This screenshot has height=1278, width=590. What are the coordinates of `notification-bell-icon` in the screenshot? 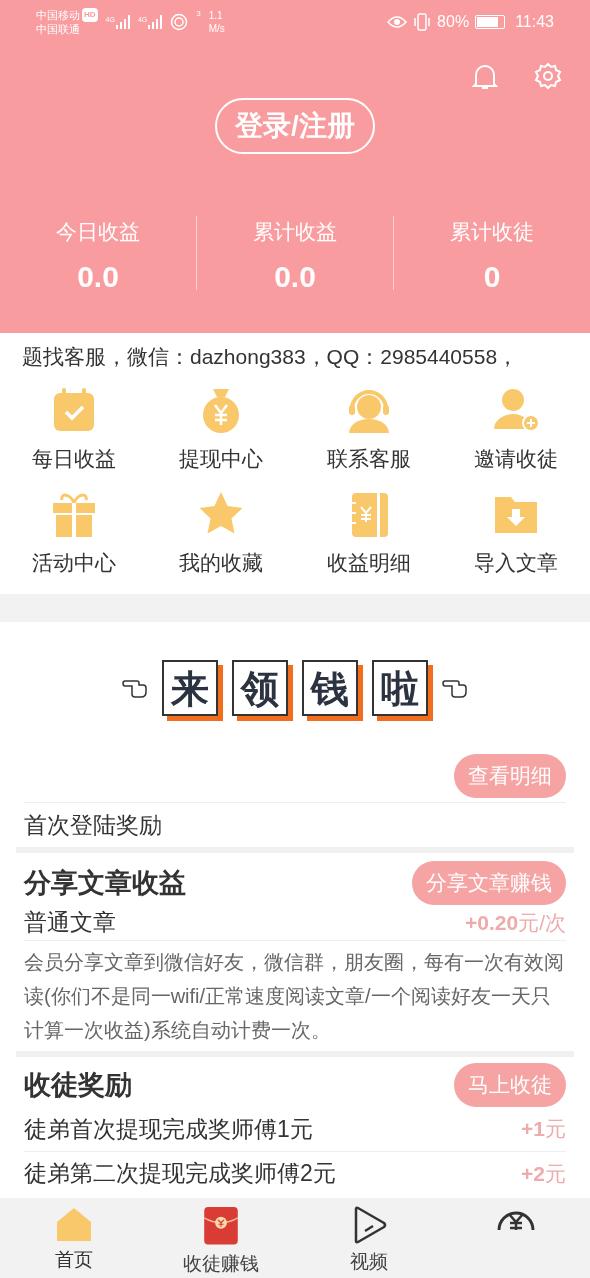 It's located at (485, 76).